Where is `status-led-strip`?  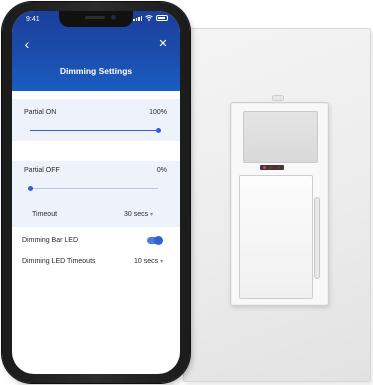 status-led-strip is located at coordinates (272, 167).